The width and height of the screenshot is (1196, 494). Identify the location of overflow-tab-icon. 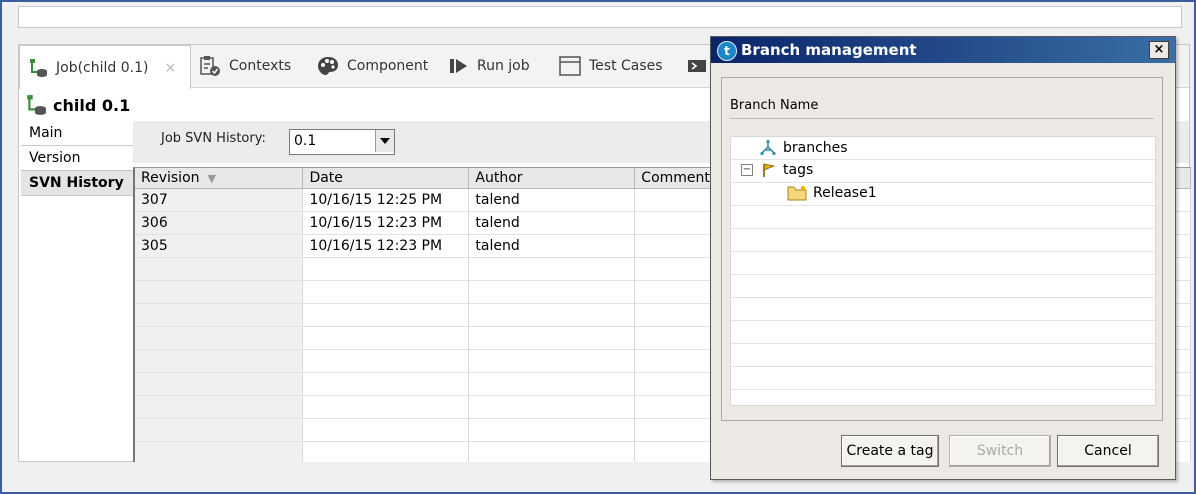
(697, 66).